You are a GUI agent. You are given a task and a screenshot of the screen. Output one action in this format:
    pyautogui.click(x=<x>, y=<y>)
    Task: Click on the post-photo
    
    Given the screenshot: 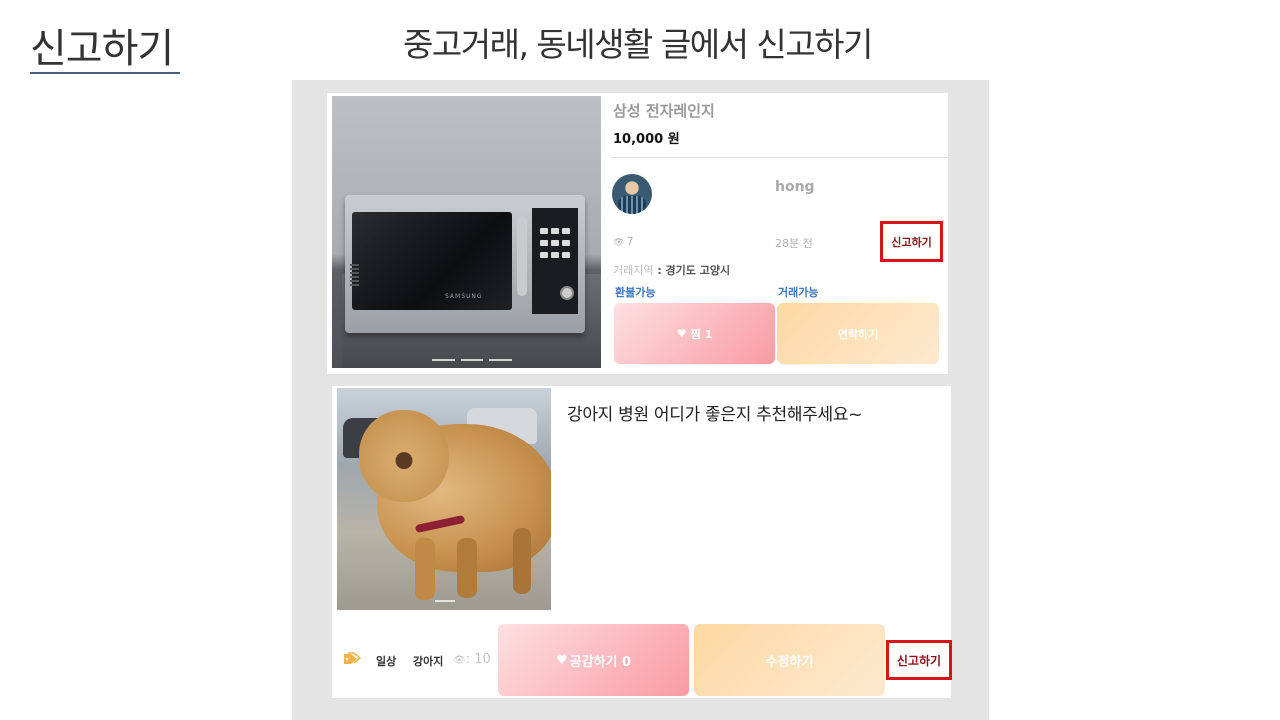 What is the action you would take?
    pyautogui.click(x=444, y=499)
    